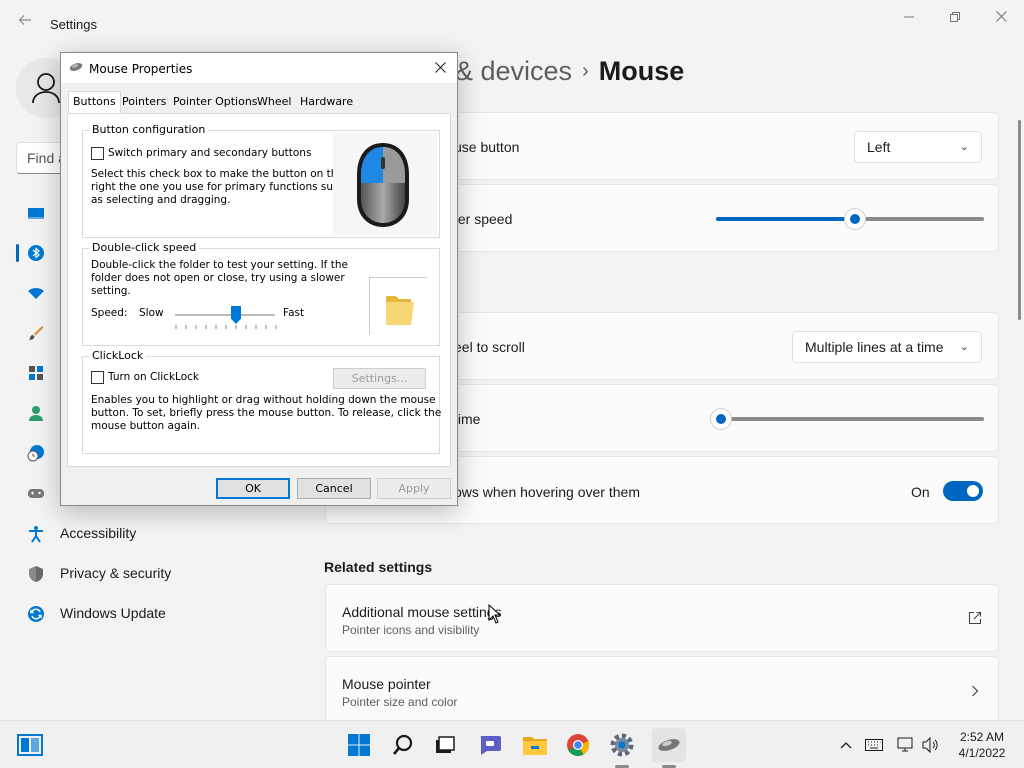 The width and height of the screenshot is (1024, 768). Describe the element at coordinates (149, 129) in the screenshot. I see `group-title: Button configuration` at that location.